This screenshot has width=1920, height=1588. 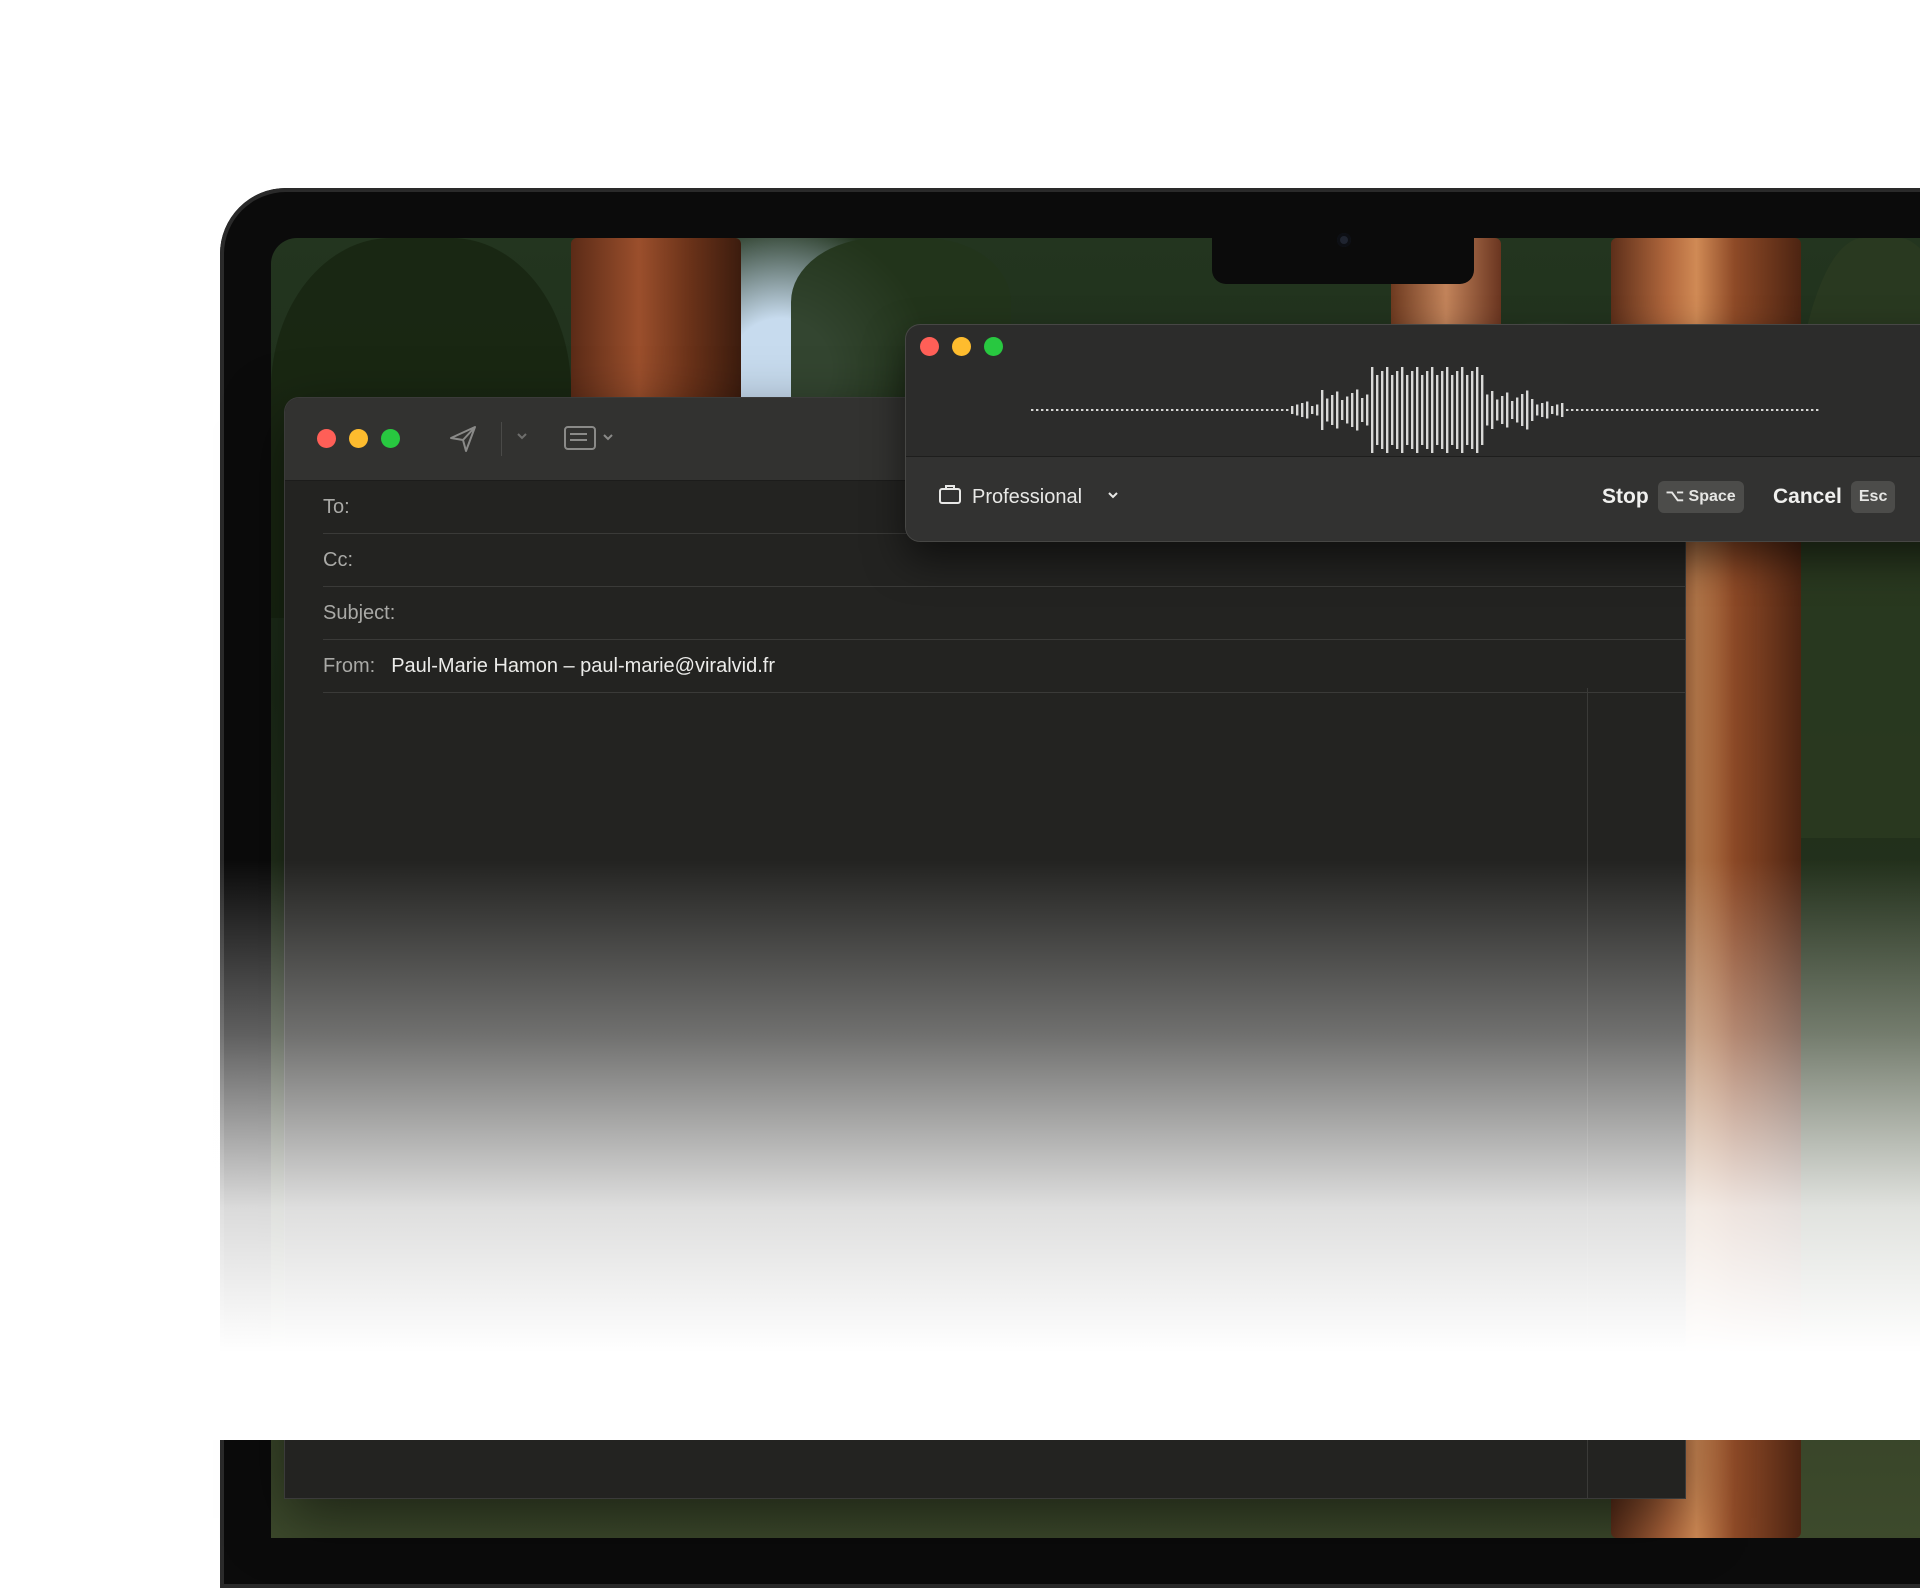 What do you see at coordinates (1029, 497) in the screenshot?
I see `style-select: Professional` at bounding box center [1029, 497].